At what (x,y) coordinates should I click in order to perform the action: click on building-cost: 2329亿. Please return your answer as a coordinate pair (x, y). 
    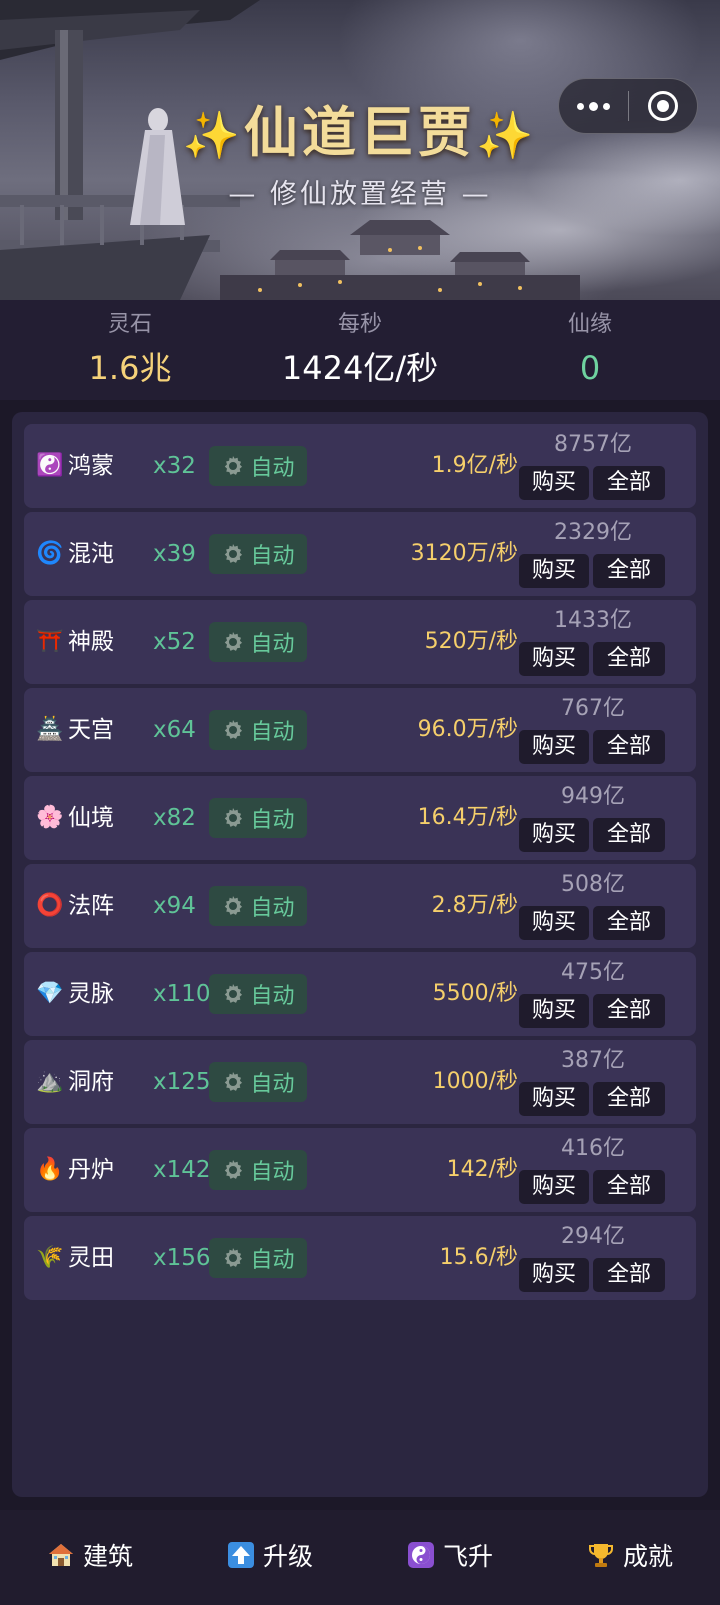
    Looking at the image, I should click on (593, 532).